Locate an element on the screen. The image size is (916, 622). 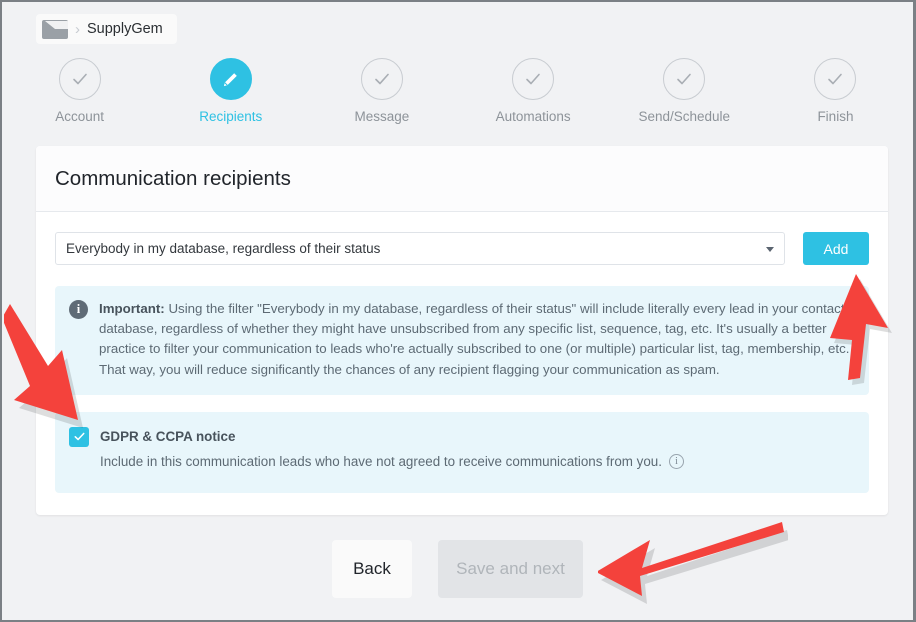
card-header: Communication recipients is located at coordinates (462, 179).